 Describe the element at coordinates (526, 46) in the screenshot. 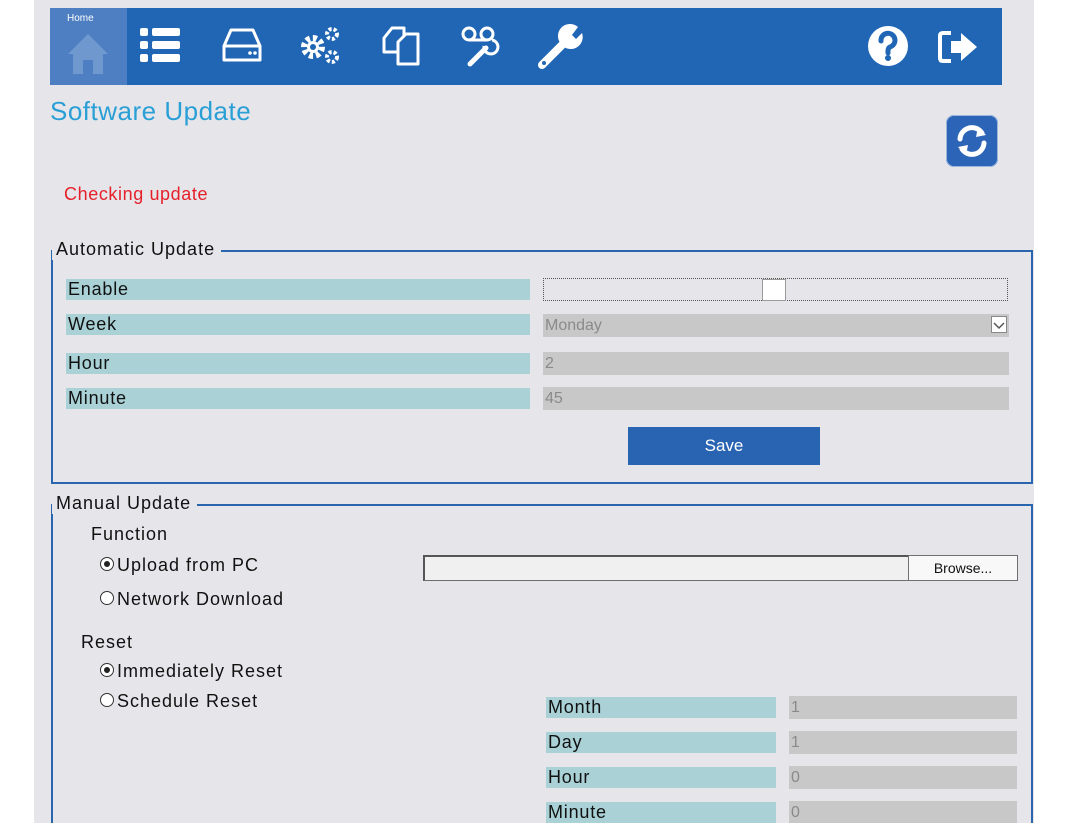

I see `top-toolbar: Home` at that location.